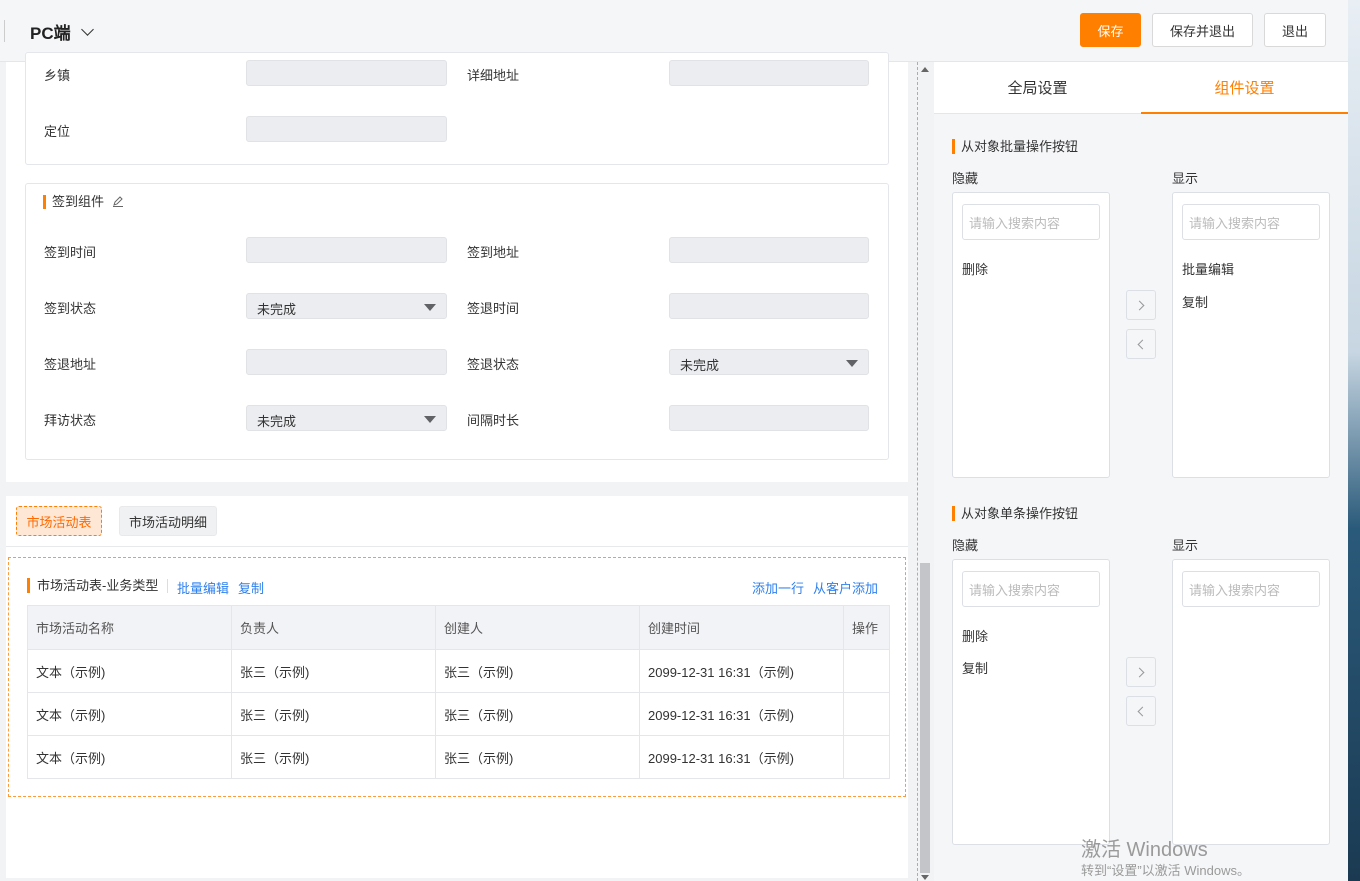  I want to click on interval-label: 间隔时长, so click(493, 420).